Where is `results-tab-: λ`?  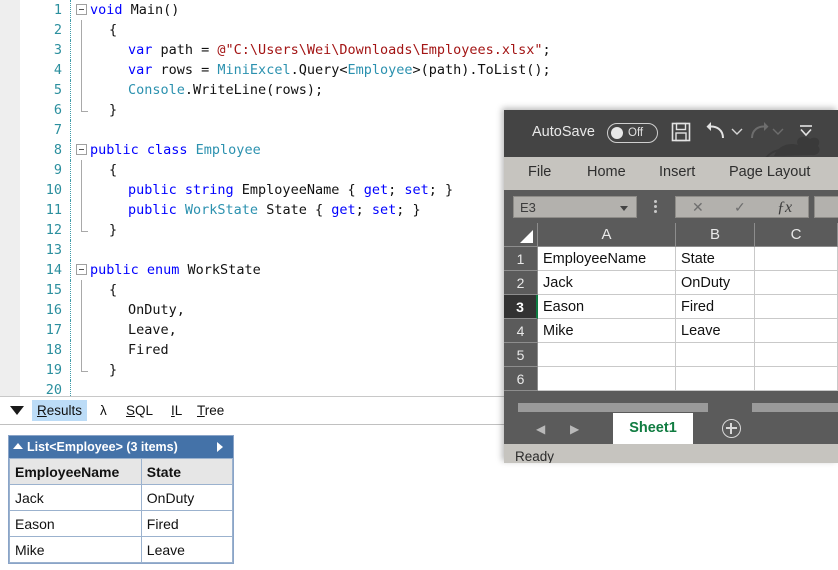
results-tab-: λ is located at coordinates (103, 410).